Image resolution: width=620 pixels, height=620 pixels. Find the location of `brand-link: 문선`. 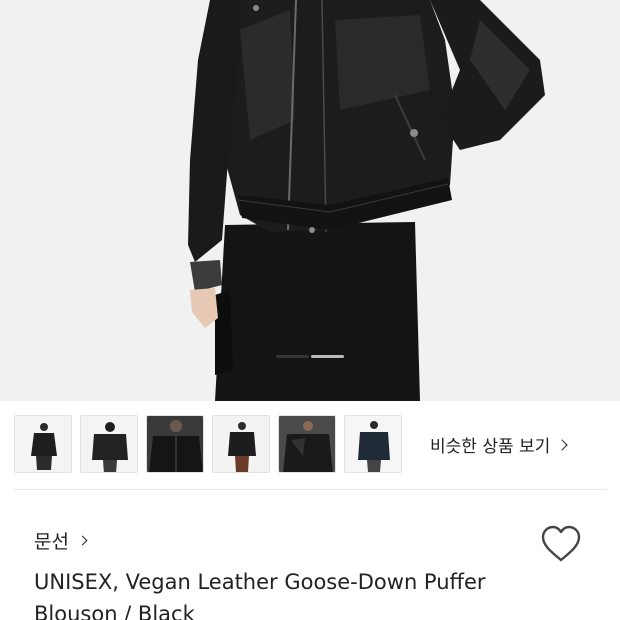

brand-link: 문선 is located at coordinates (61, 540).